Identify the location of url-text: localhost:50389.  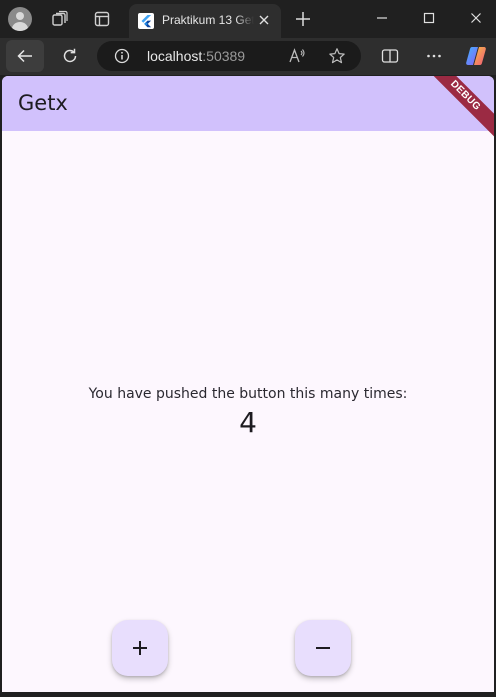
(196, 56).